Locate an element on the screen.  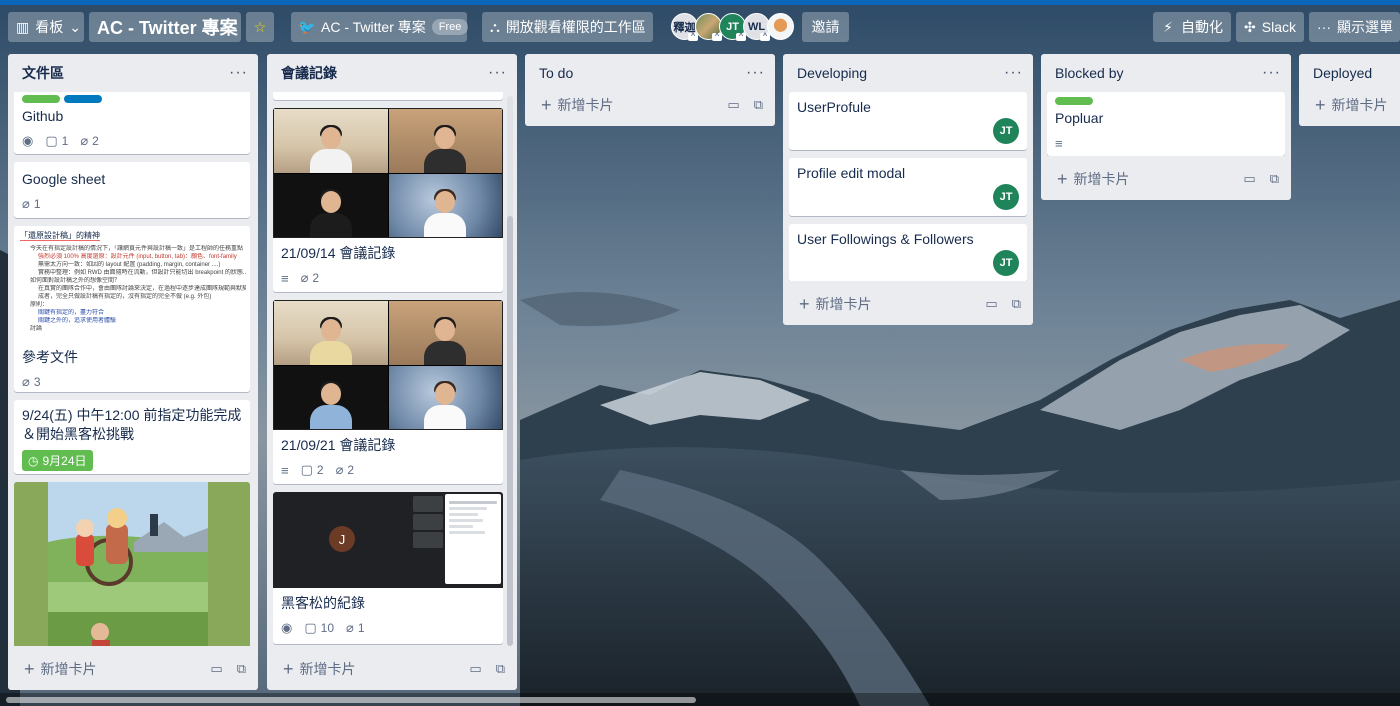
card-popular: Popluar ≡ is located at coordinates (1166, 124).